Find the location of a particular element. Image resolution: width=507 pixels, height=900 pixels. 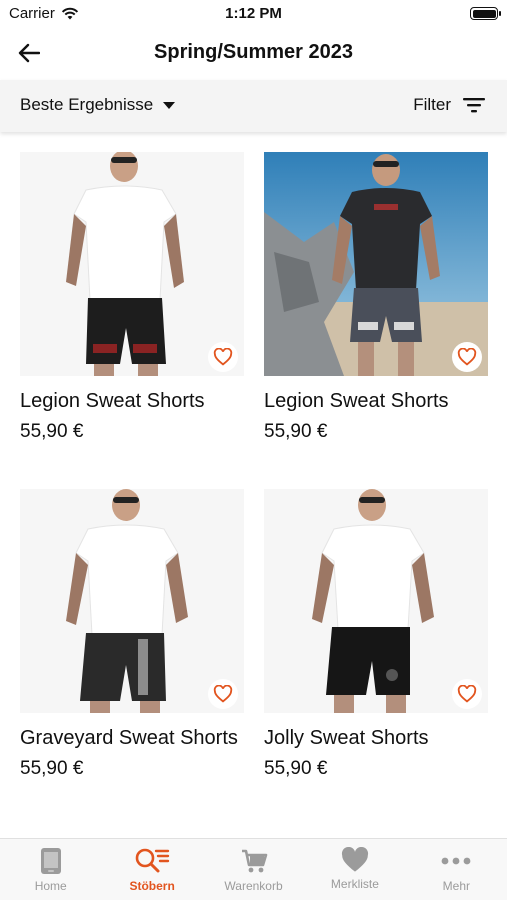

battery-icon is located at coordinates (485, 13).